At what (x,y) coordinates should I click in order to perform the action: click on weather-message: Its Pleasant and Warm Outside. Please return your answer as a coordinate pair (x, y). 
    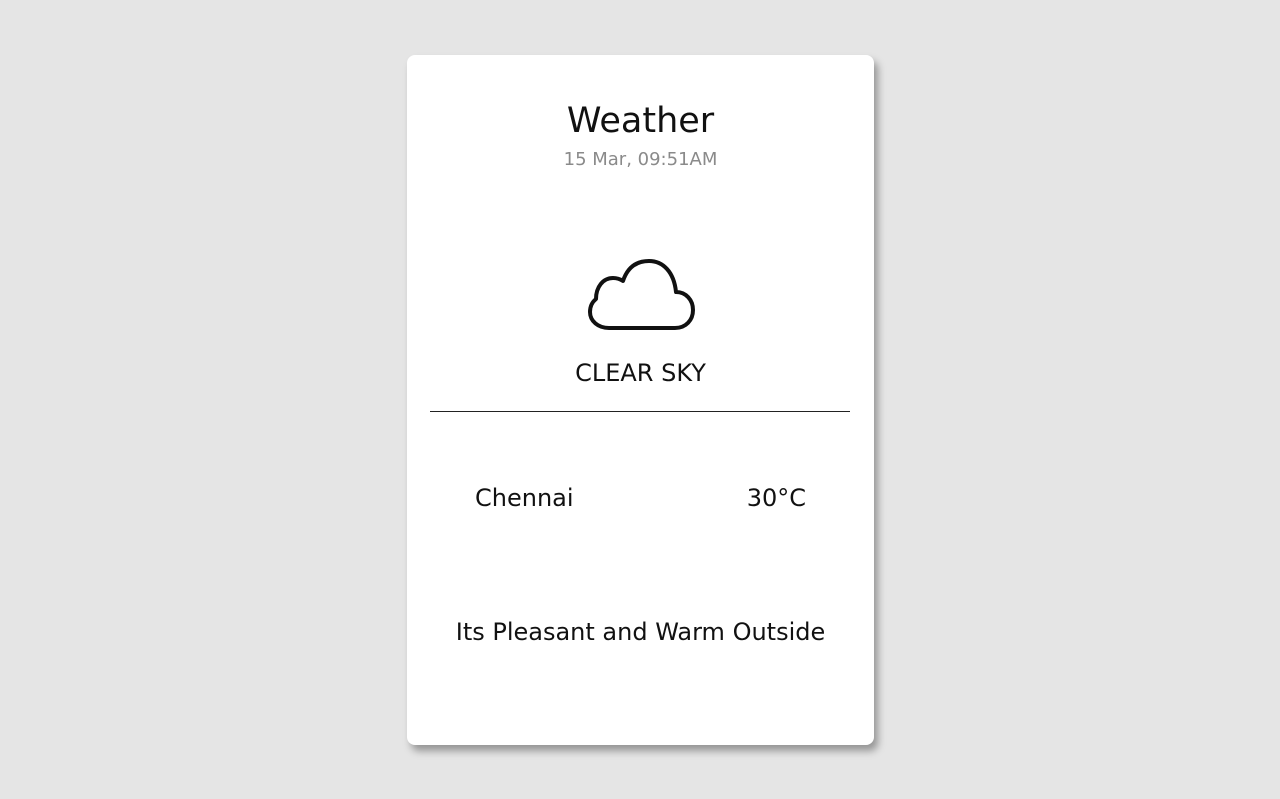
    Looking at the image, I should click on (640, 632).